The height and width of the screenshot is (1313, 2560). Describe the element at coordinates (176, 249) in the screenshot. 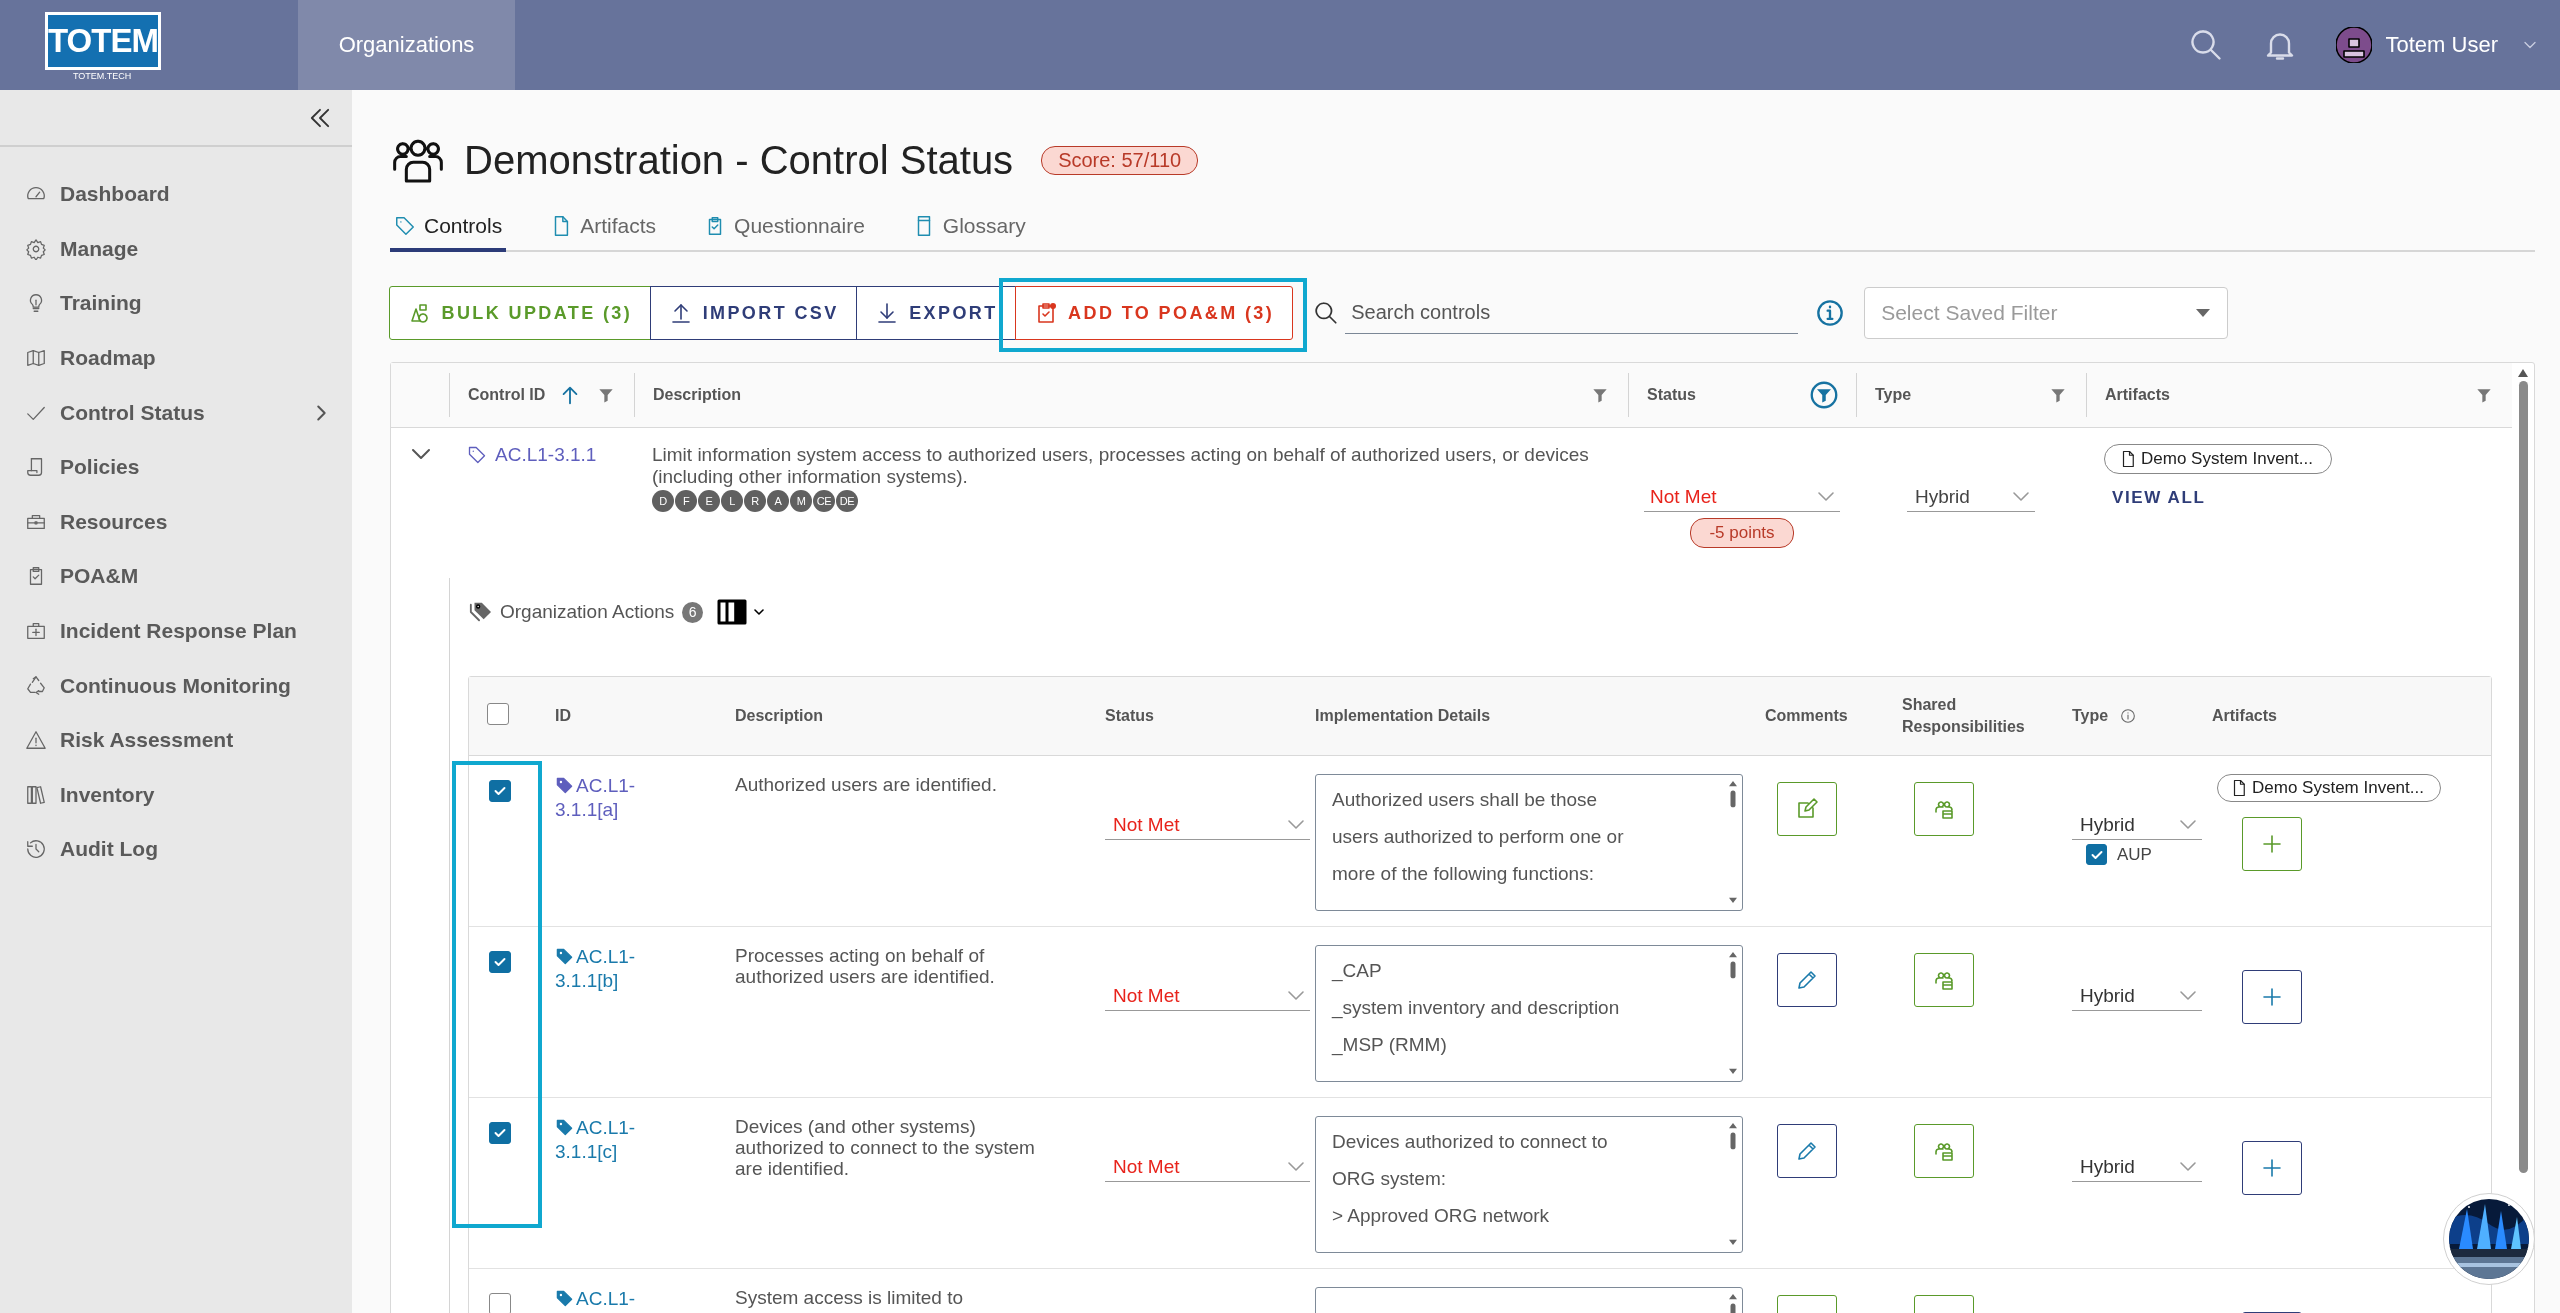

I see `sidebar-item: Manage` at that location.